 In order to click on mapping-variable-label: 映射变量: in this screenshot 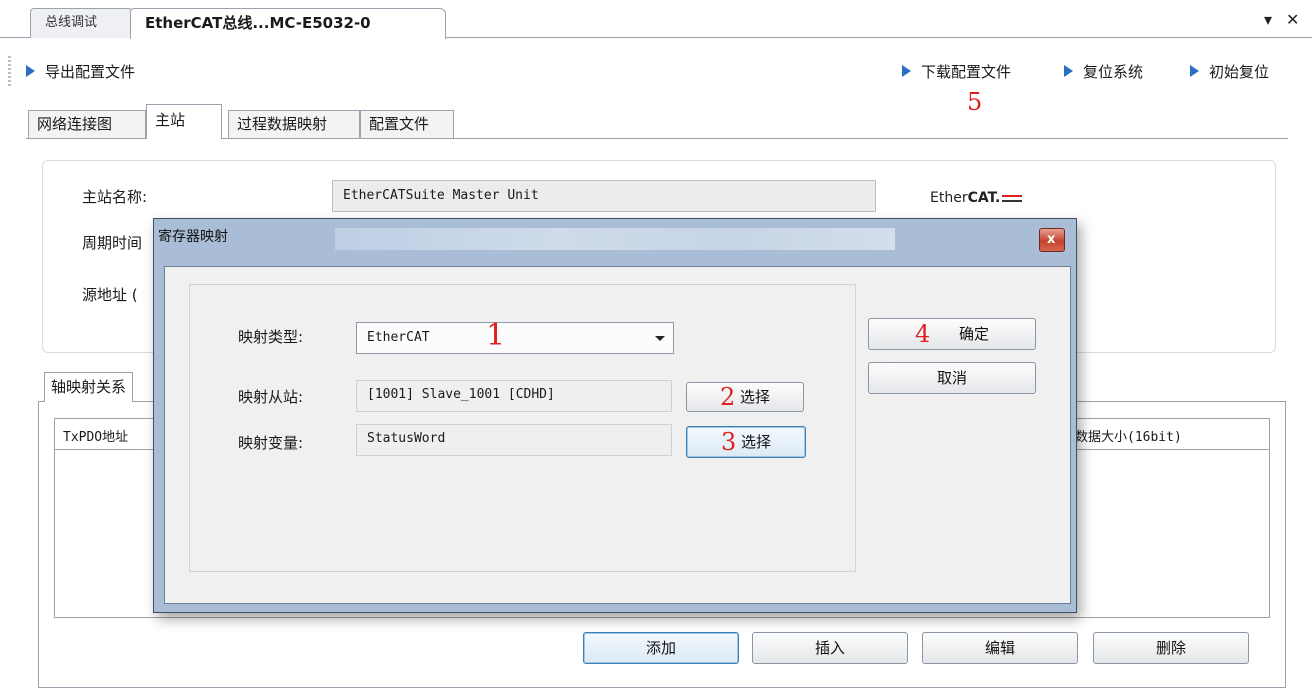, I will do `click(271, 443)`.